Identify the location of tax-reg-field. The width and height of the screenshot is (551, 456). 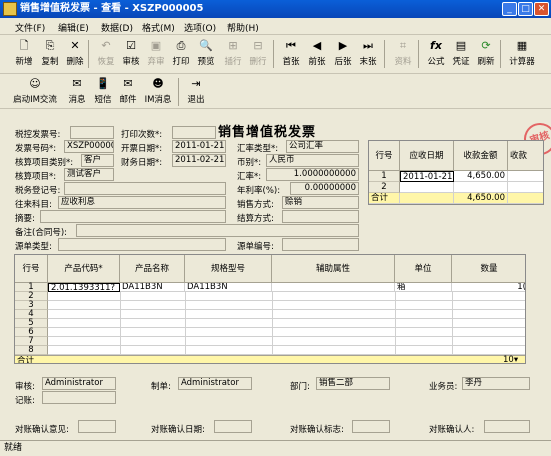
(145, 188).